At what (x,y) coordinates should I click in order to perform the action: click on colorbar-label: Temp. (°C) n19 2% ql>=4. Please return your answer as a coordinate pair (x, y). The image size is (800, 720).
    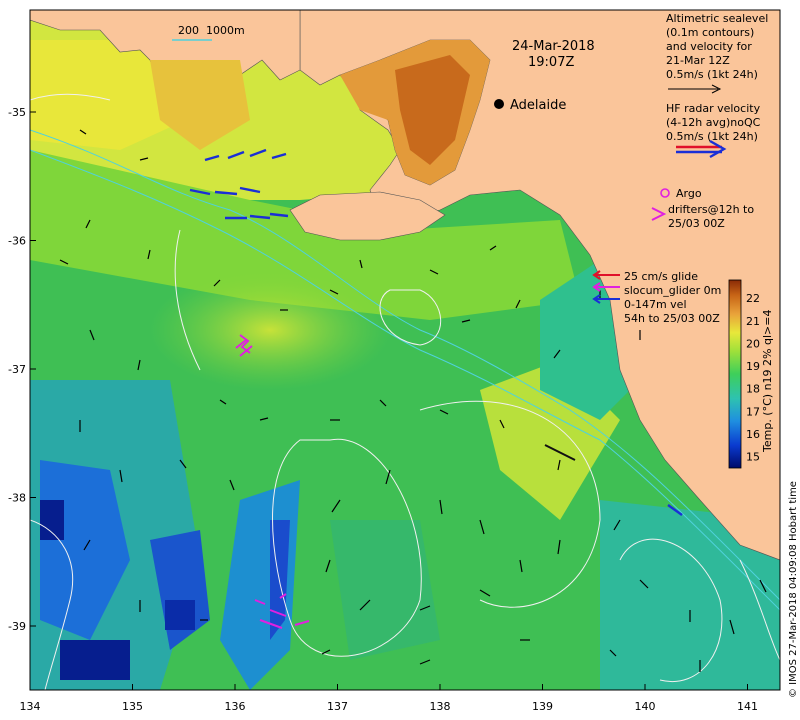
    Looking at the image, I should click on (767, 381).